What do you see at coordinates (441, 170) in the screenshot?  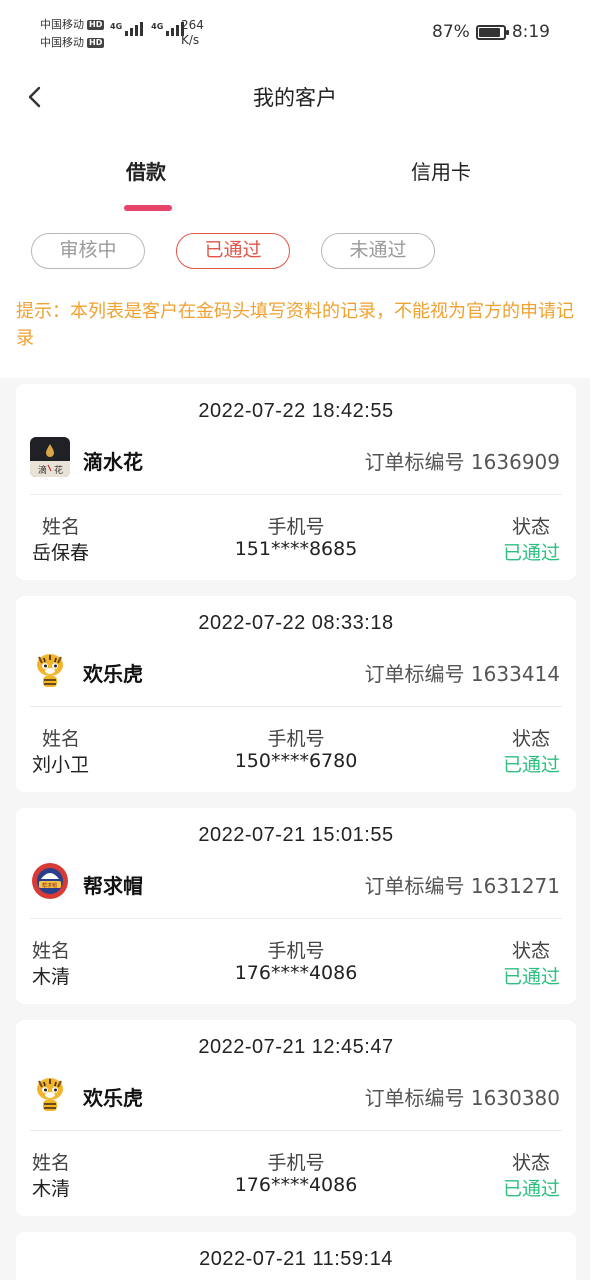 I see `tab-credit-card: 信用卡` at bounding box center [441, 170].